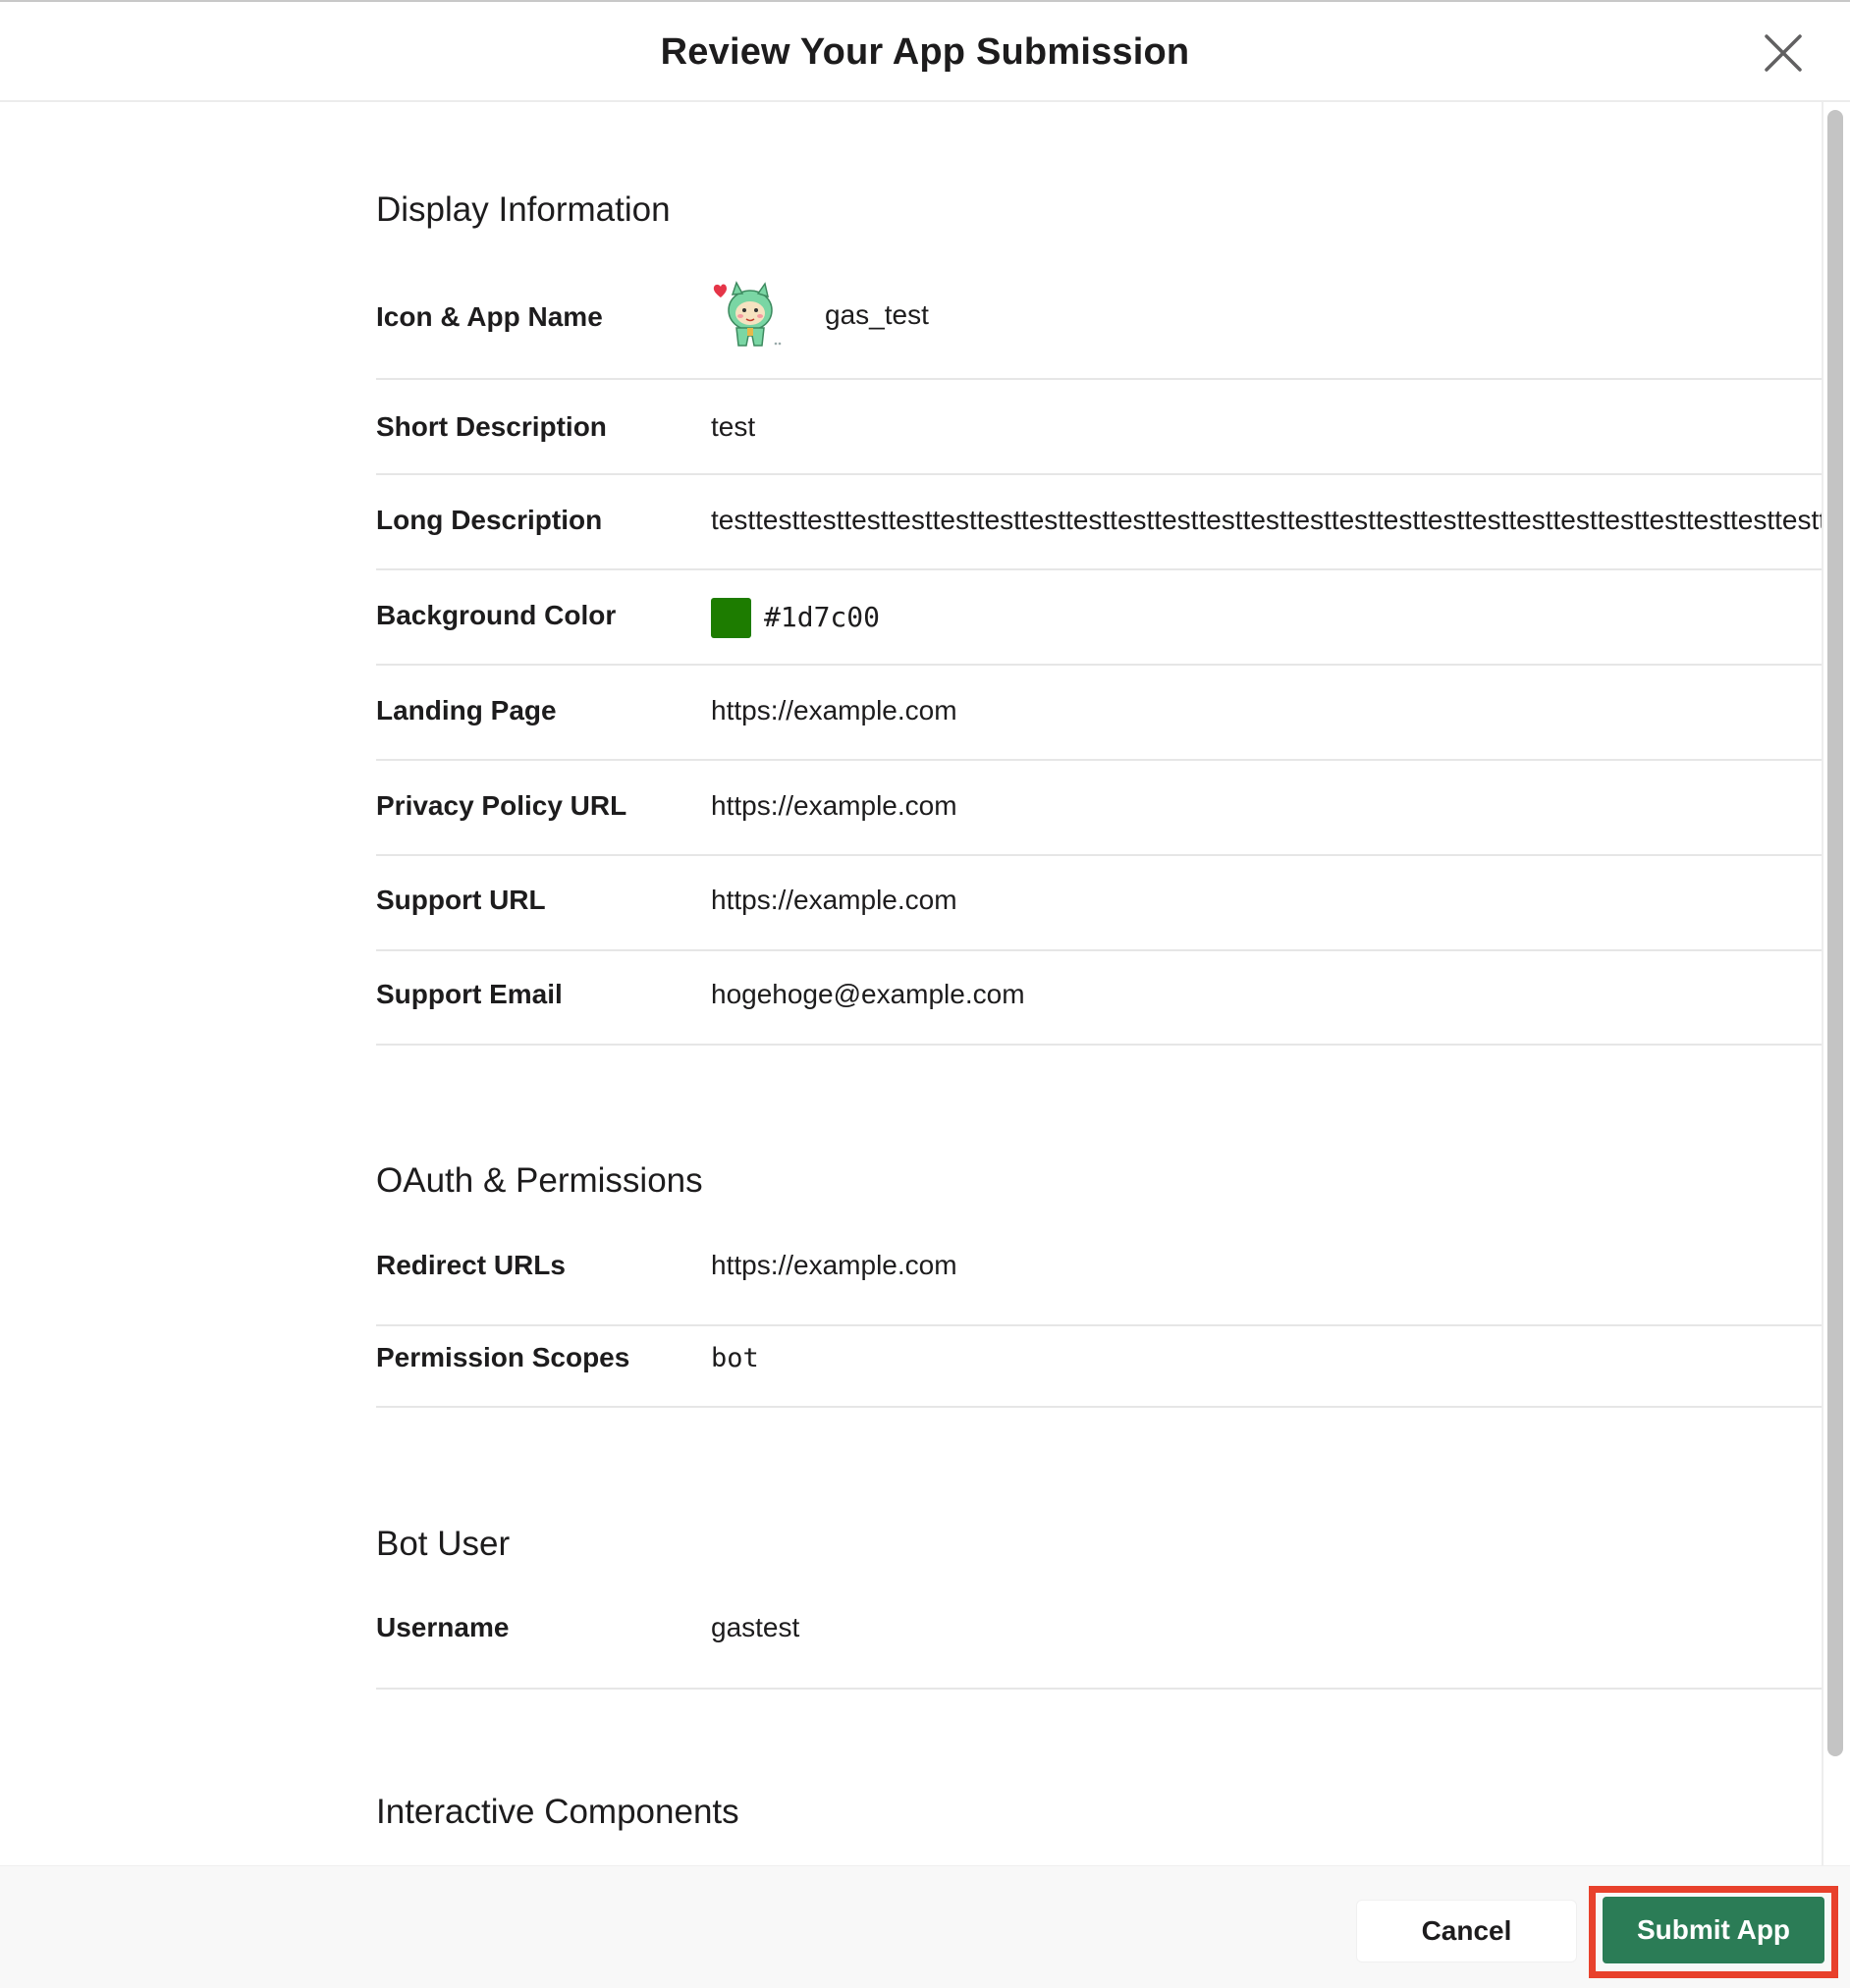  What do you see at coordinates (1099, 618) in the screenshot?
I see `row-background-color: Background Color #1d7c00` at bounding box center [1099, 618].